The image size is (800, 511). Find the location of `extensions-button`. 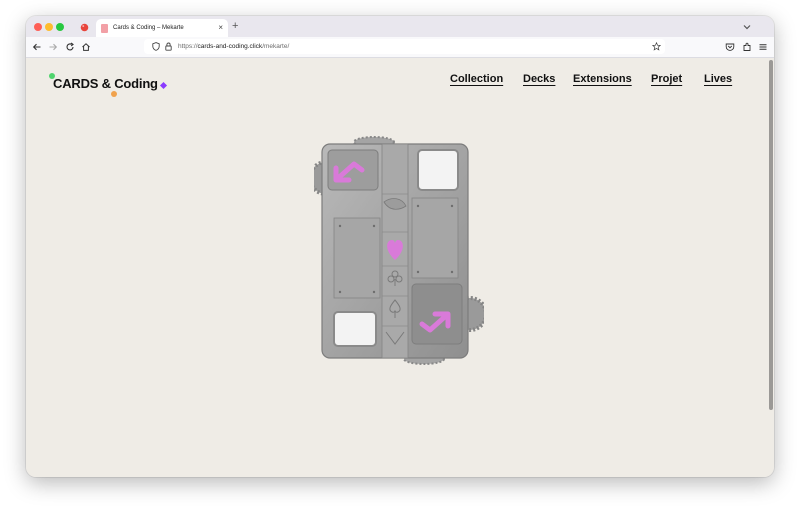

extensions-button is located at coordinates (747, 47).